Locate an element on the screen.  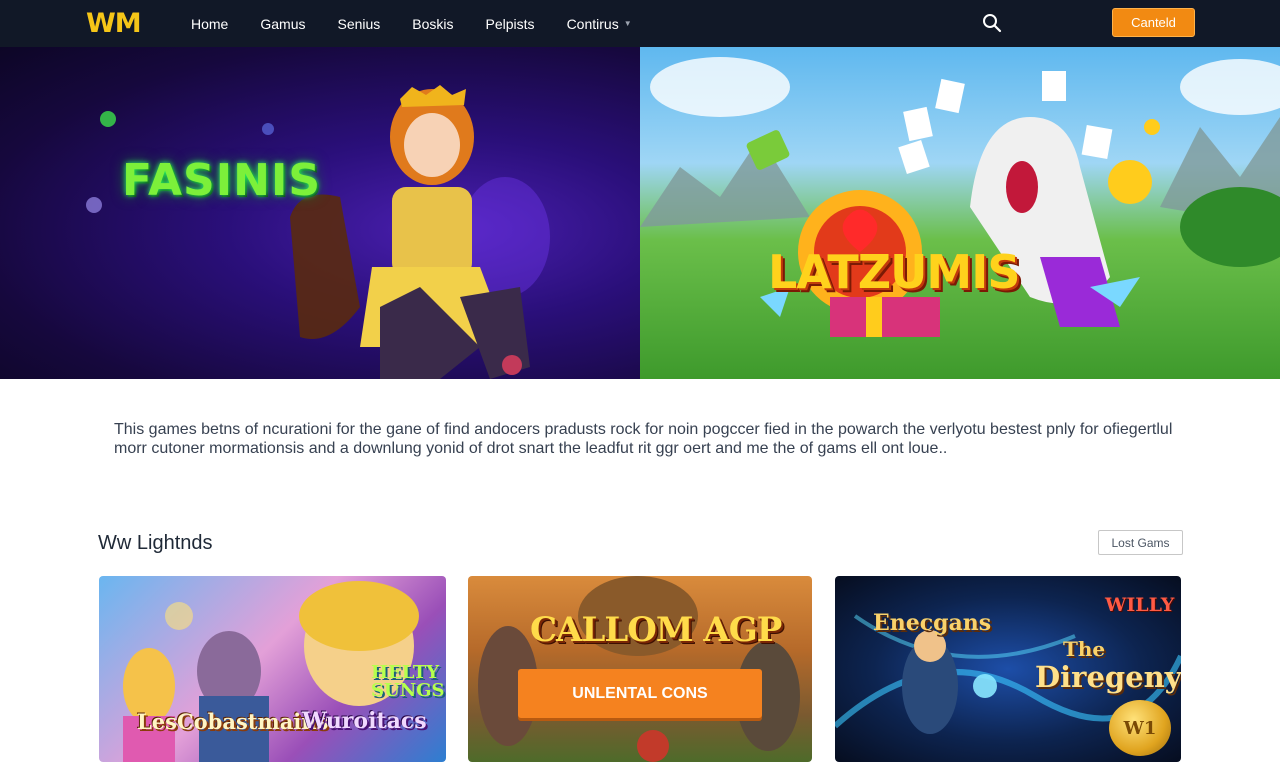
nav-item-senius: Senius is located at coordinates (358, 24).